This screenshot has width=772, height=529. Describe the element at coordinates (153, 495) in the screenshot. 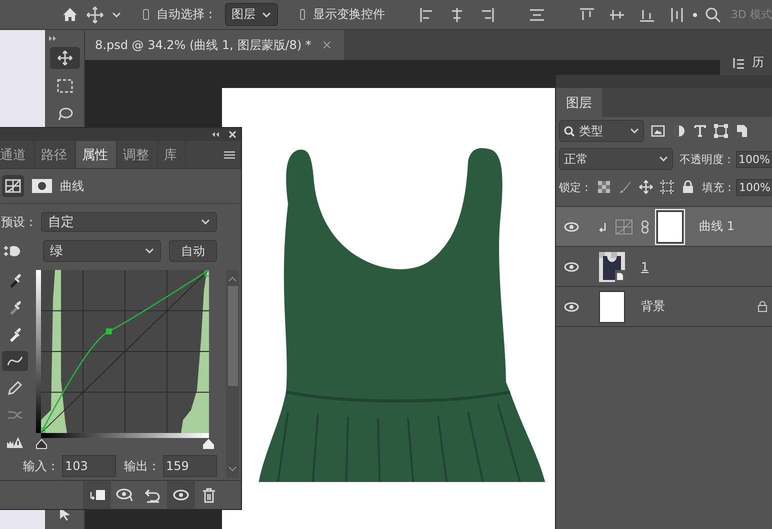

I see `reset-icon` at that location.